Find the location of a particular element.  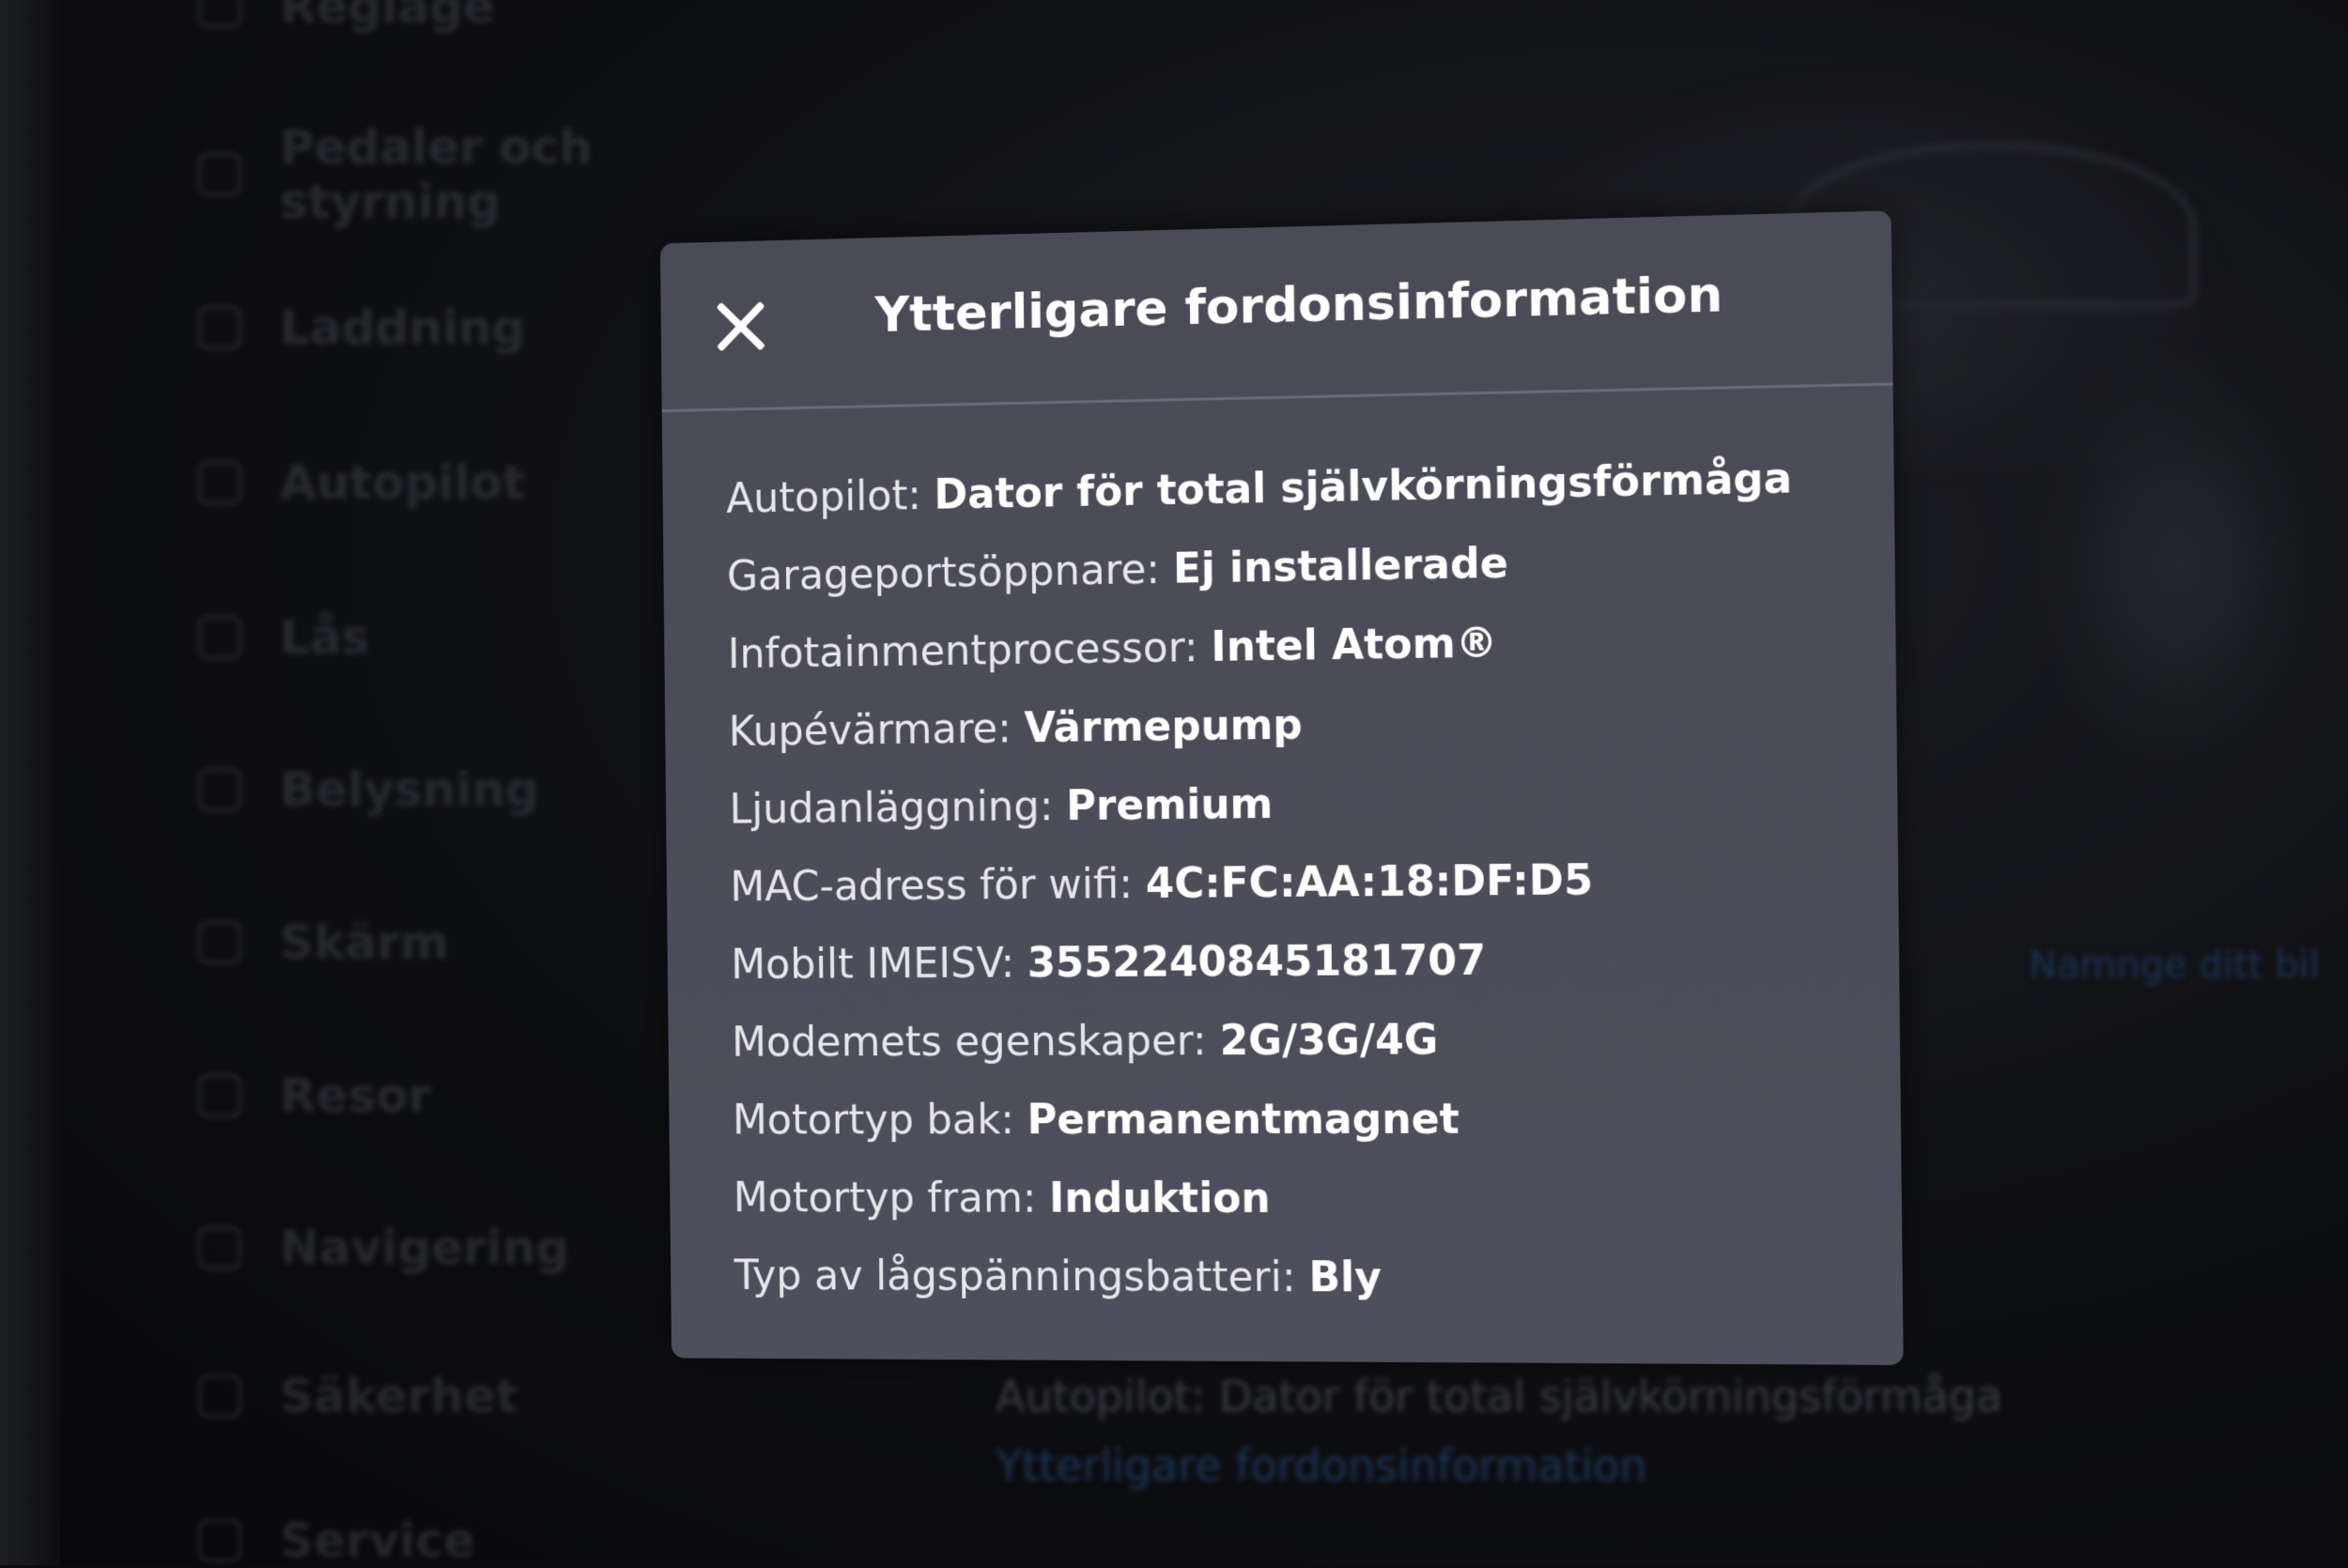

sidebar-item-belysning: Belysning is located at coordinates (368, 790).